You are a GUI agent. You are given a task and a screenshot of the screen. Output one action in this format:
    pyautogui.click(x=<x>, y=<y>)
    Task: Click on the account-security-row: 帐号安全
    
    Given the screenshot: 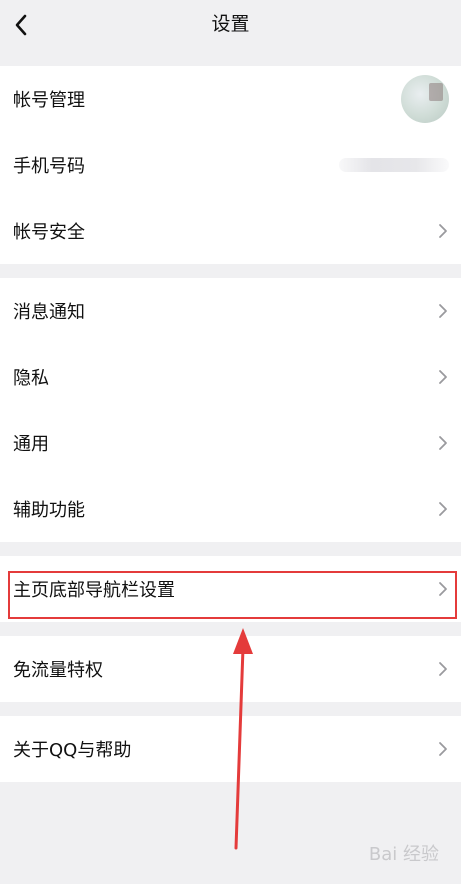 What is the action you would take?
    pyautogui.click(x=230, y=231)
    